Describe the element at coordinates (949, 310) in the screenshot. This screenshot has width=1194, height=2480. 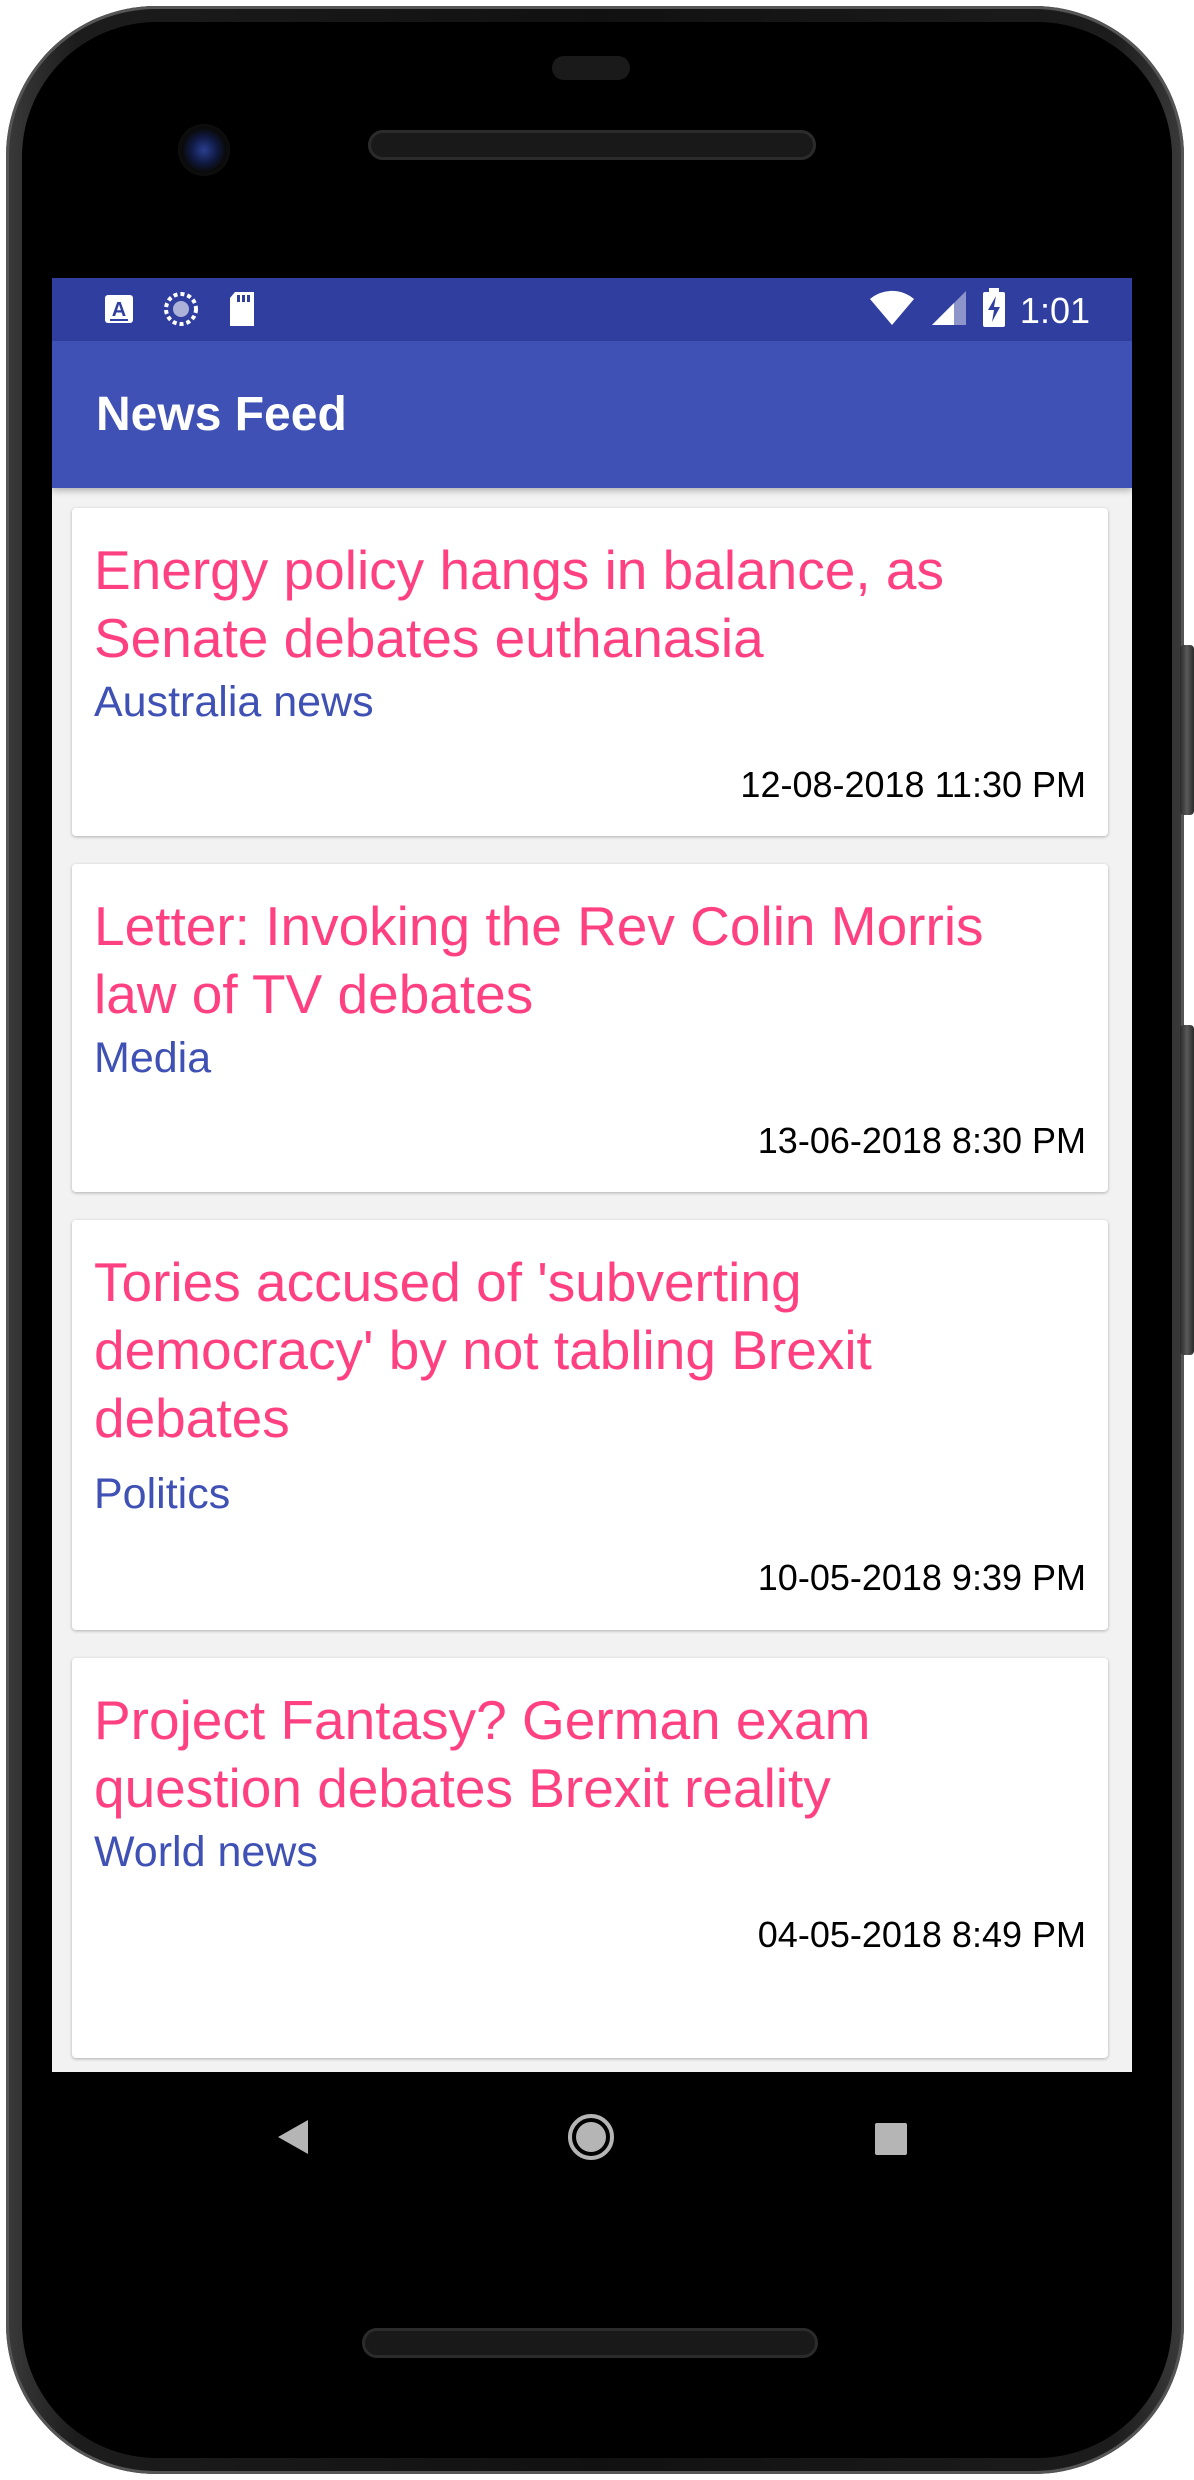
I see `signal-icon` at that location.